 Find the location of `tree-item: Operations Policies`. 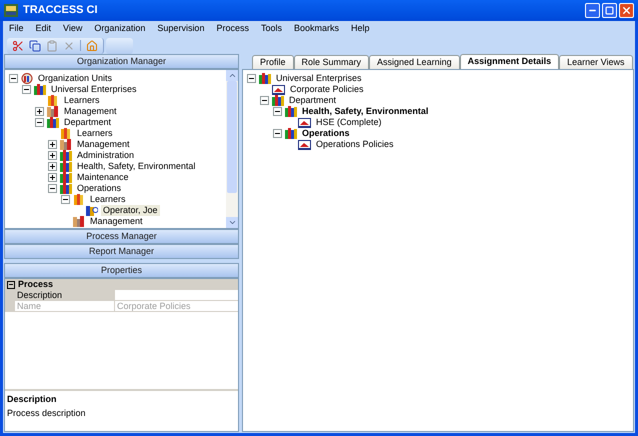

tree-item: Operations Policies is located at coordinates (355, 144).